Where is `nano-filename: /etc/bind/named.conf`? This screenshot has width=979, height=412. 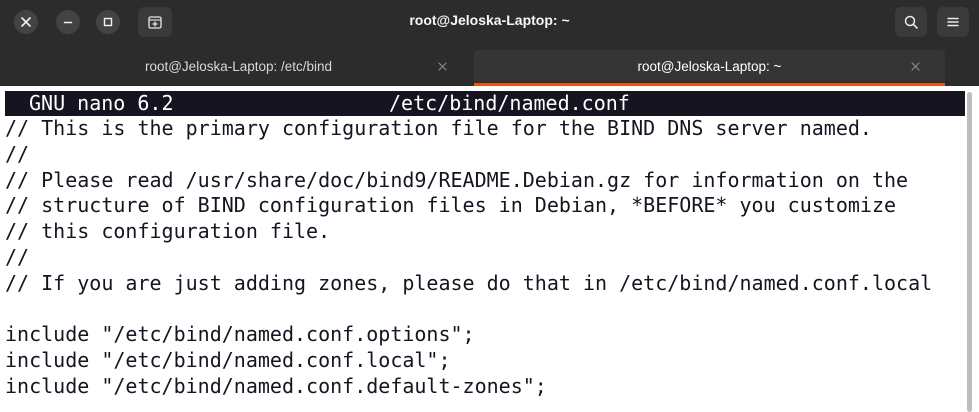
nano-filename: /etc/bind/named.conf is located at coordinates (509, 103).